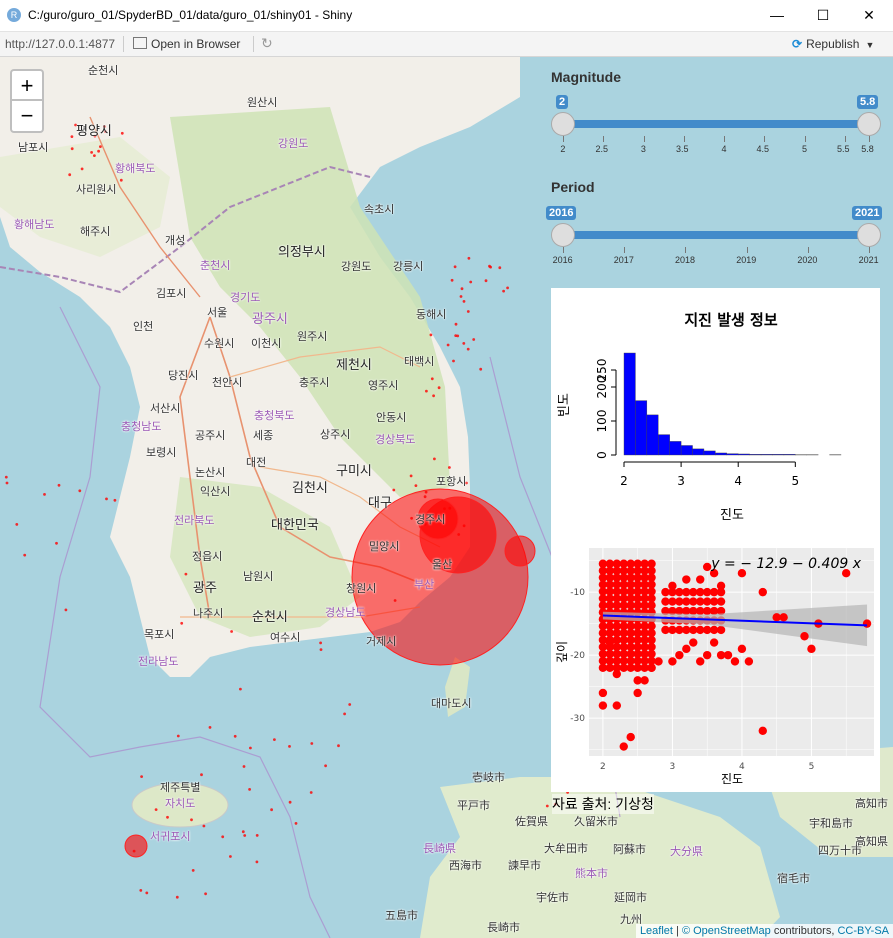 The width and height of the screenshot is (893, 938). Describe the element at coordinates (833, 44) in the screenshot. I see `republish-button: ⟳ Republish ▼` at that location.